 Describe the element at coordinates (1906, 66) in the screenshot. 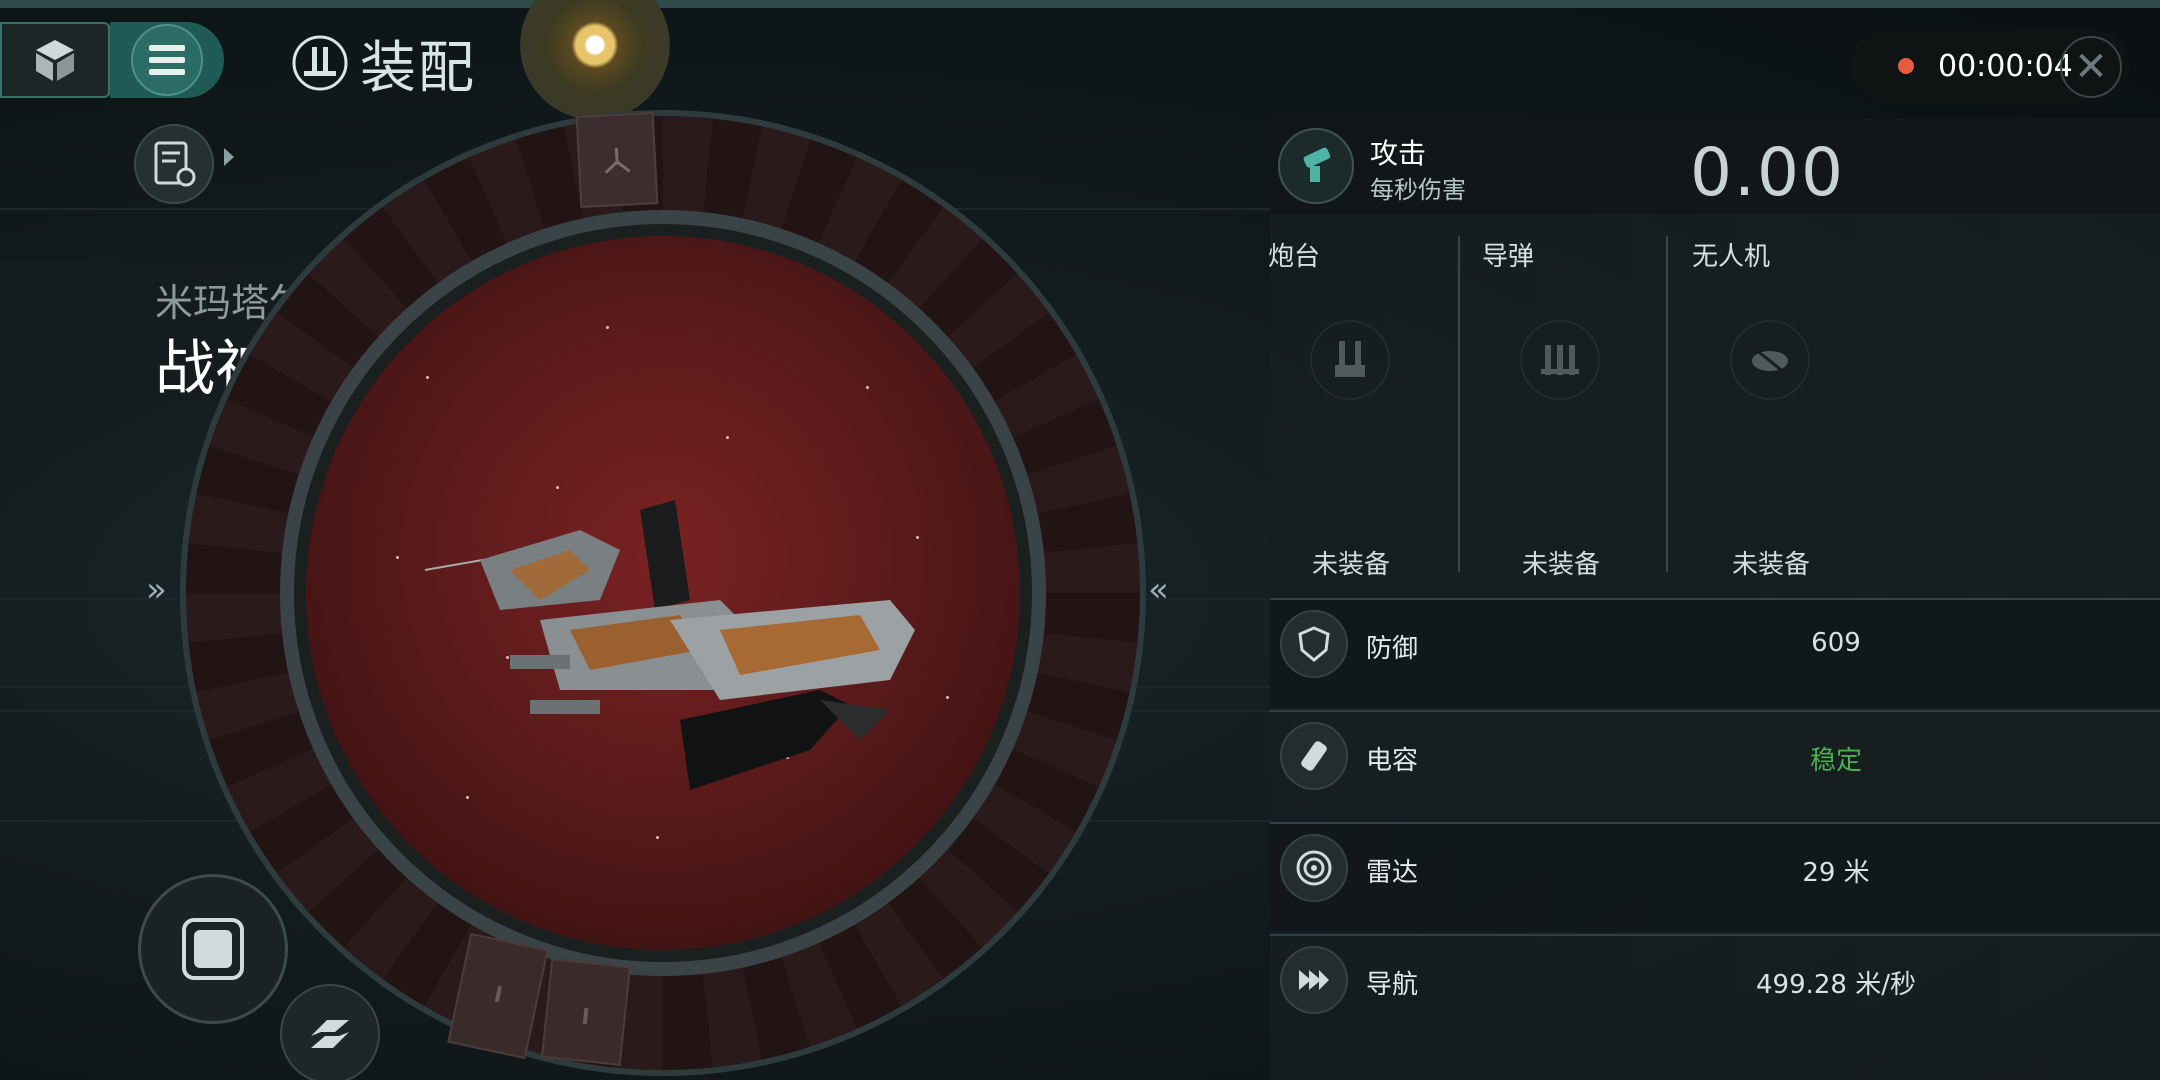

I see `record-dot-icon` at that location.